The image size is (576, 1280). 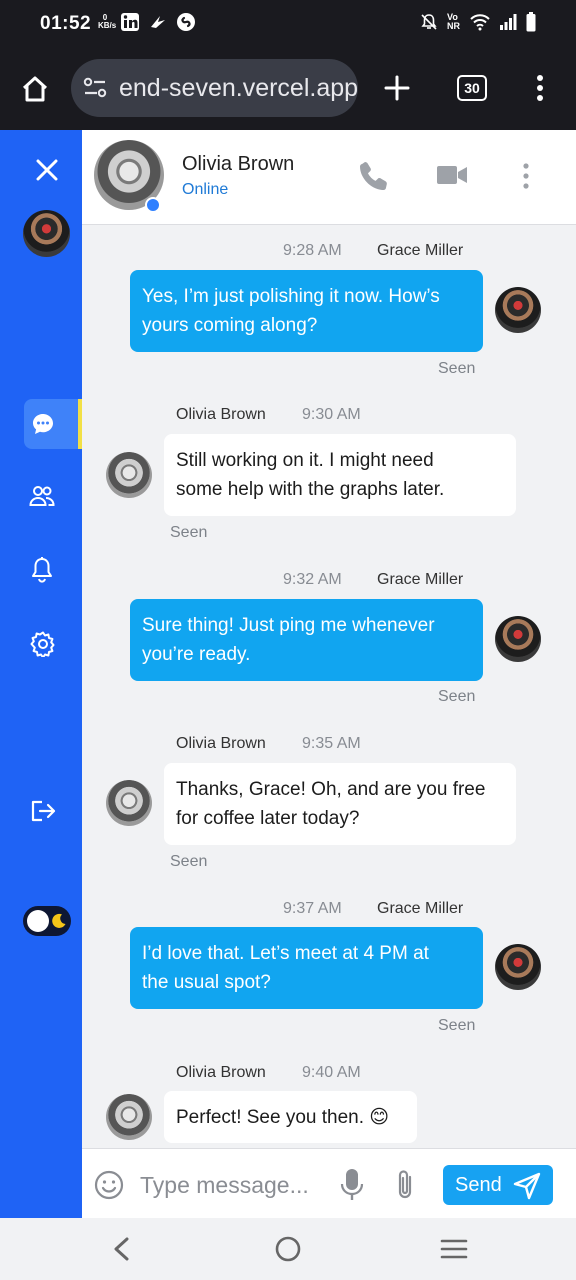 What do you see at coordinates (35, 89) in the screenshot?
I see `home-icon` at bounding box center [35, 89].